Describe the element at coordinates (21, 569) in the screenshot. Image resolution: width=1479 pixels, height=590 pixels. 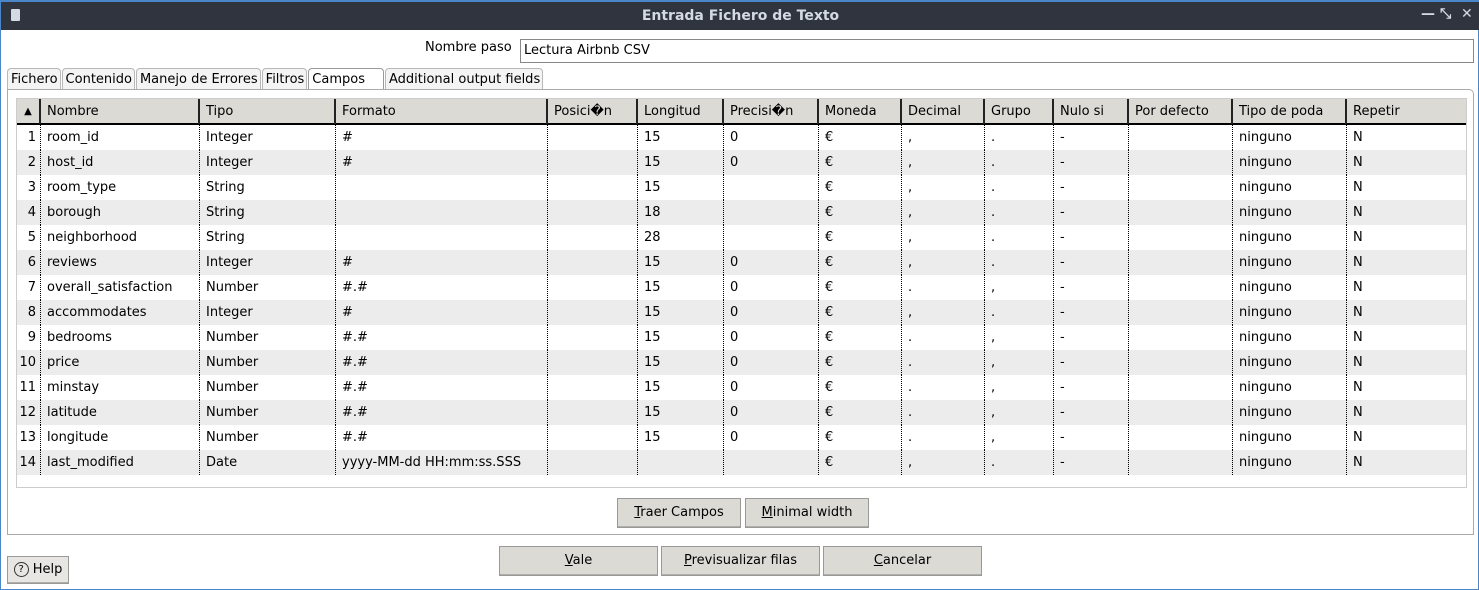
I see `help-icon: ?` at that location.